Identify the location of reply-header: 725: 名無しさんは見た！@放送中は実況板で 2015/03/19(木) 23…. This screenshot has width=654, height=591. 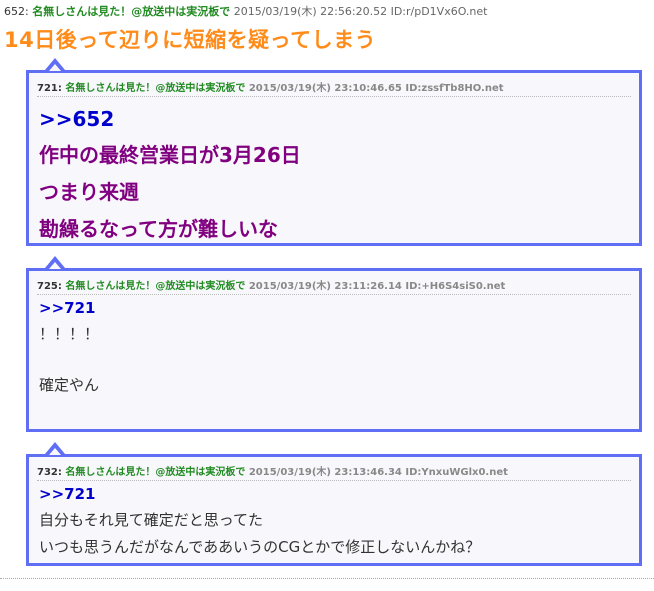
(334, 286).